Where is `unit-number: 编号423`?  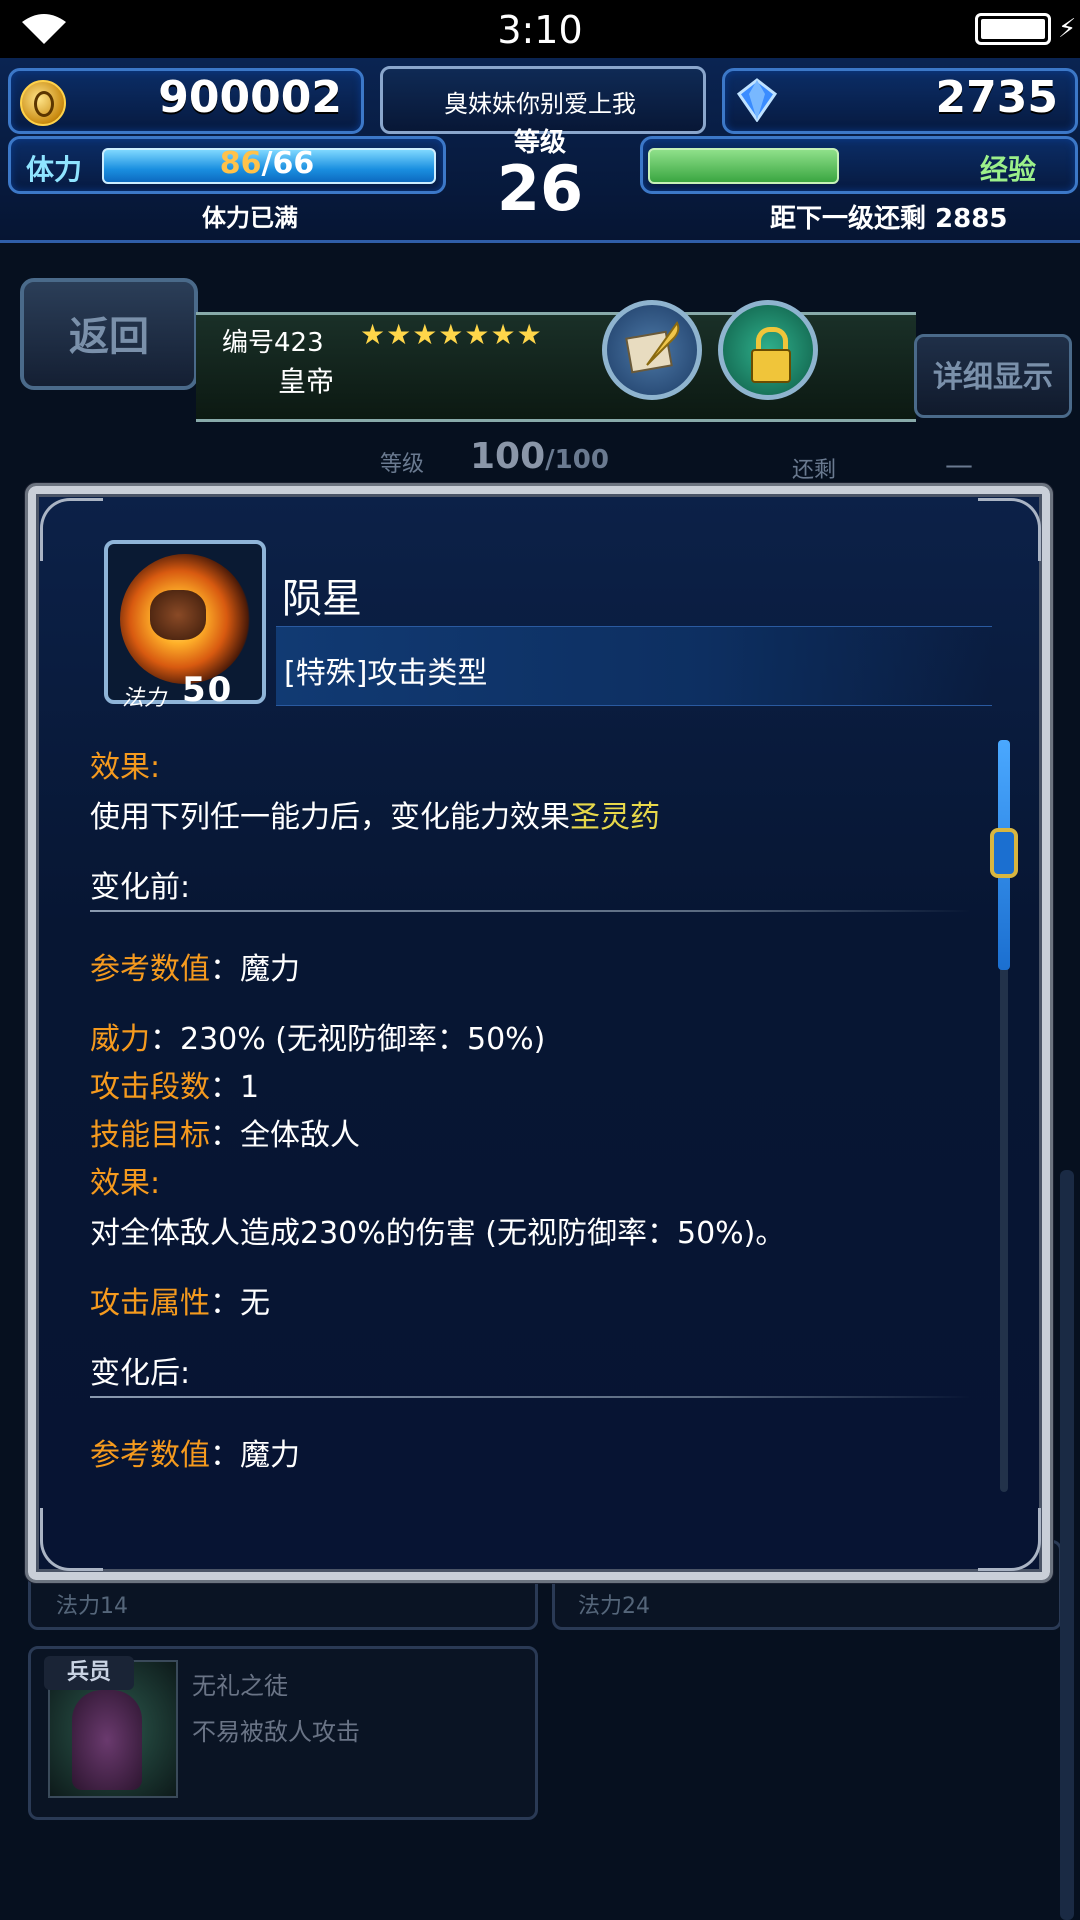
unit-number: 编号423 is located at coordinates (273, 343).